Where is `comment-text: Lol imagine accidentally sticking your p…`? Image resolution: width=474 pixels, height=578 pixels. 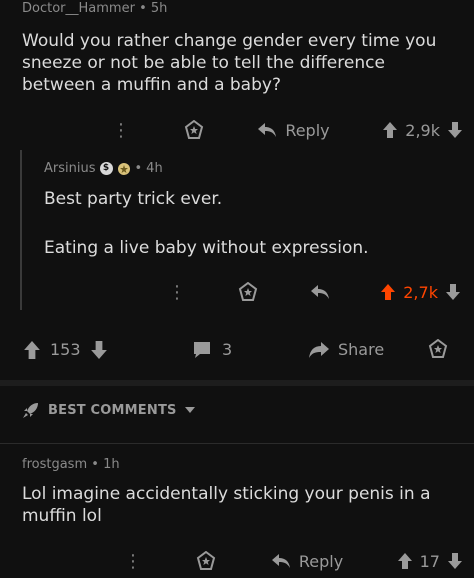 comment-text: Lol imagine accidentally sticking your p… is located at coordinates (226, 505).